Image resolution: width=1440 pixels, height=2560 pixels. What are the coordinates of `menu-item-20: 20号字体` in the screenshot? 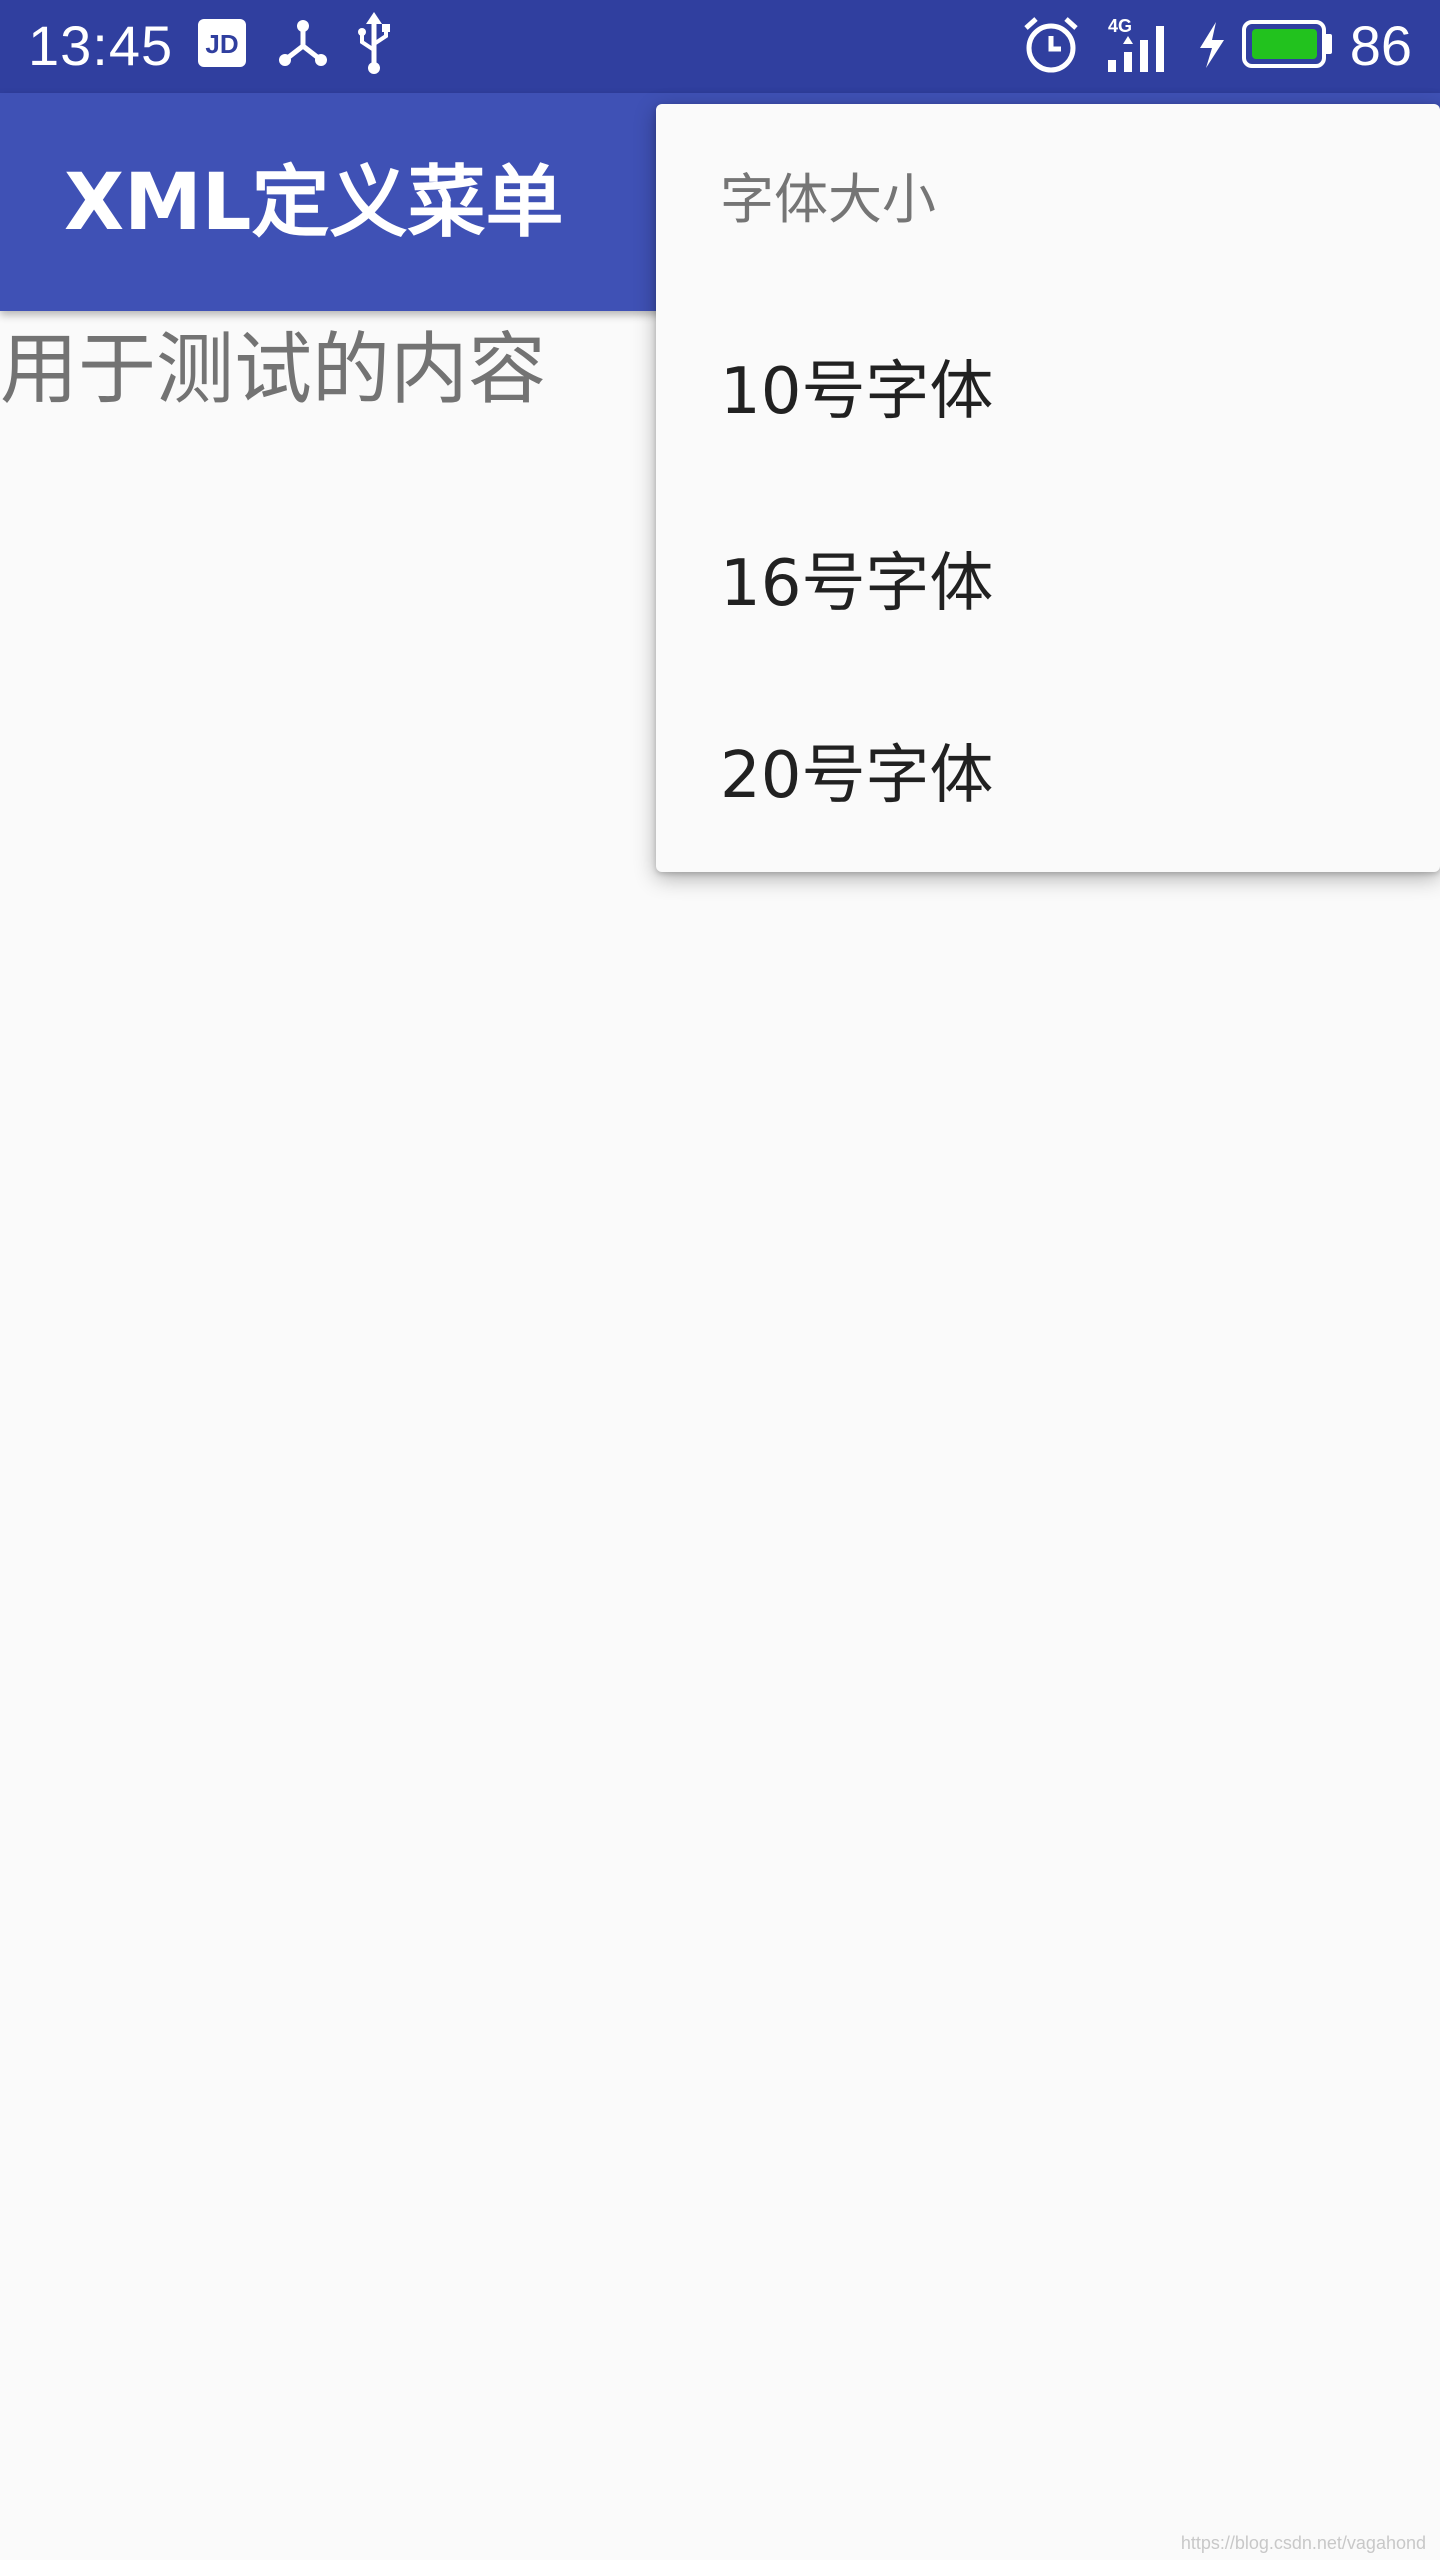 It's located at (1048, 776).